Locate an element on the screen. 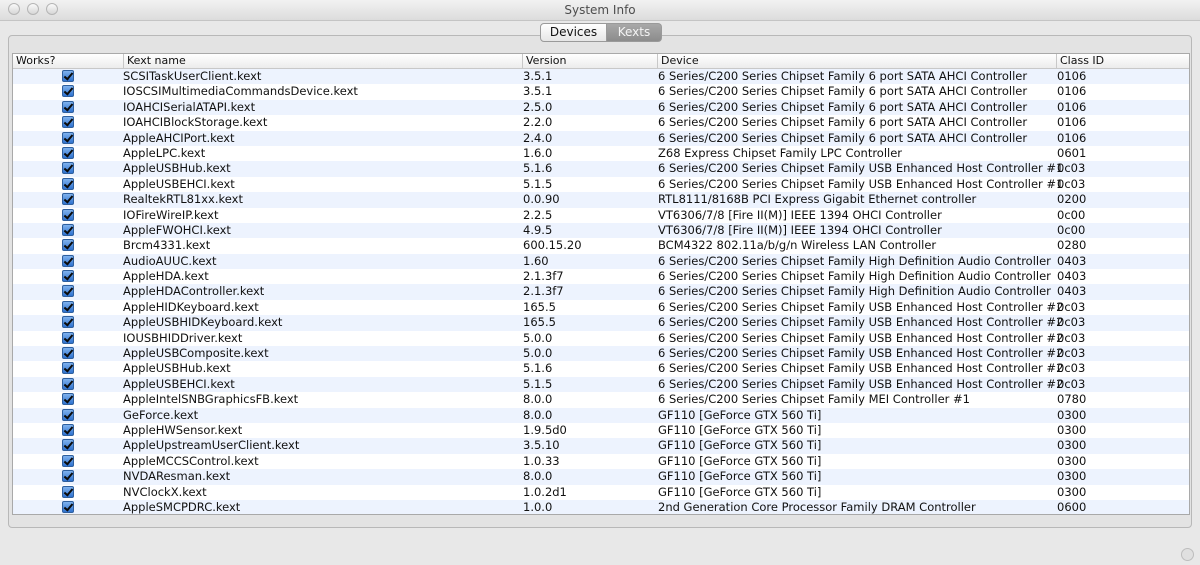  tab-devices: Devices is located at coordinates (573, 32).